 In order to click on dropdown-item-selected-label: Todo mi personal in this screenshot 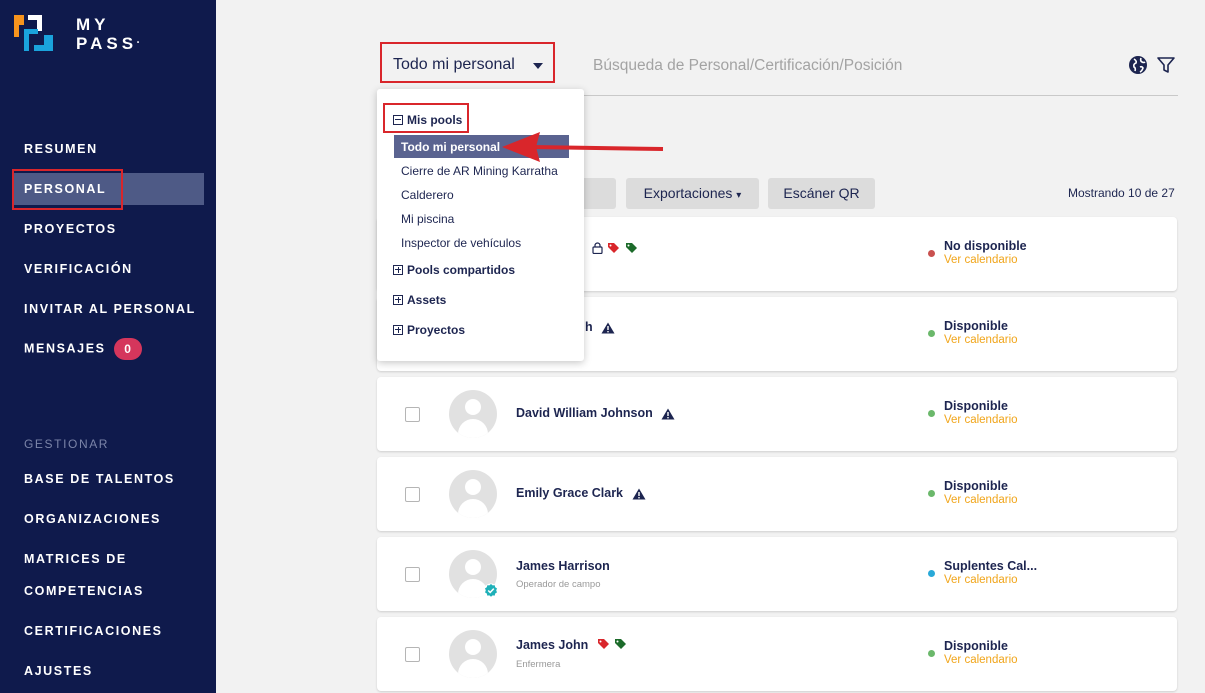, I will do `click(451, 147)`.